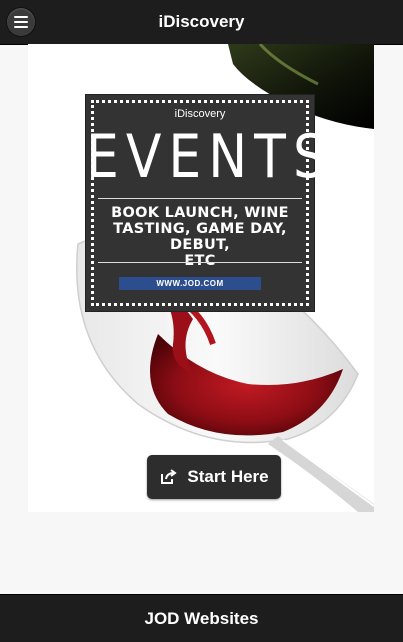  Describe the element at coordinates (190, 283) in the screenshot. I see `card-url: WWW.JOD.COM` at that location.